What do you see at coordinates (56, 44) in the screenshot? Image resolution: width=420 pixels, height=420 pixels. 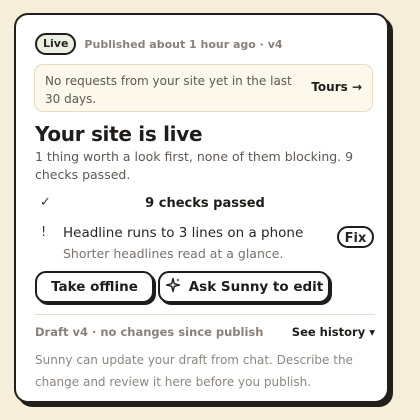 I see `live-badge: Live` at bounding box center [56, 44].